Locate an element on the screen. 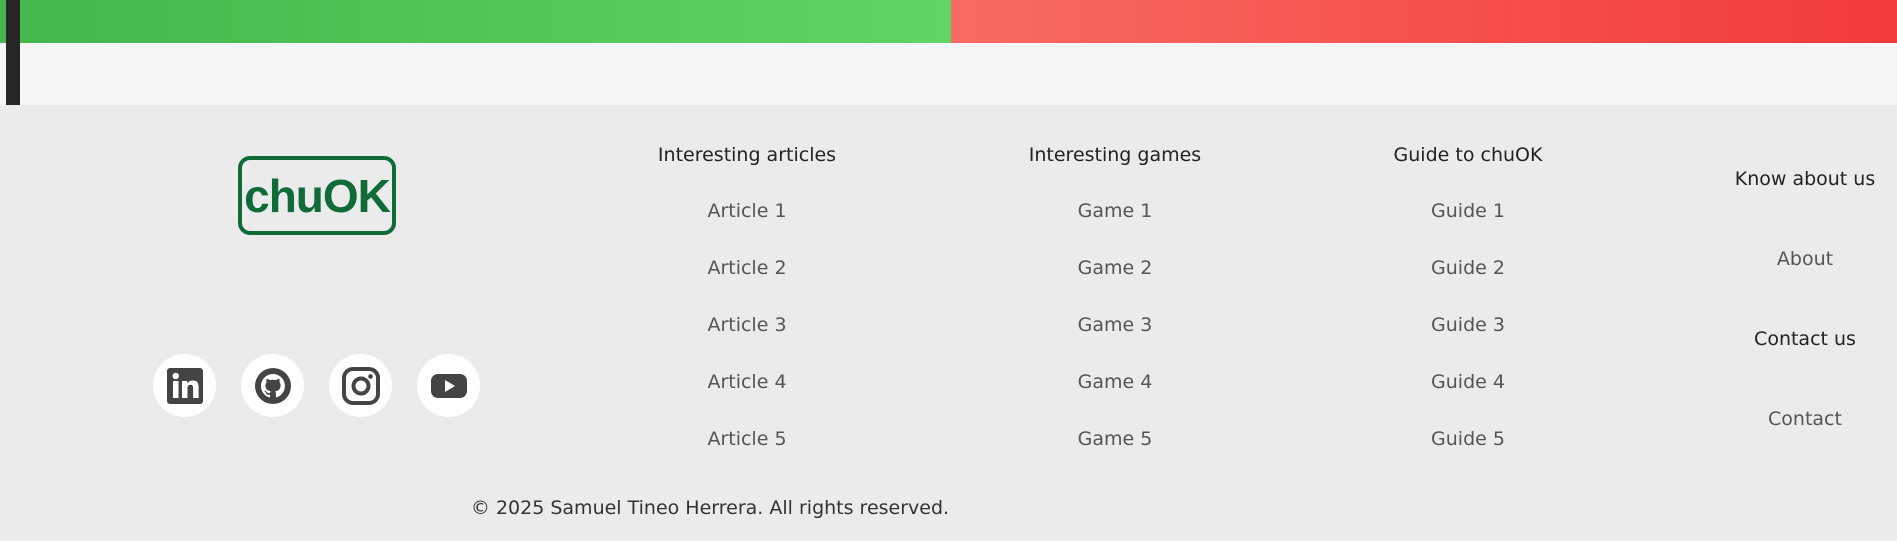 The width and height of the screenshot is (1897, 541). article-link-5: Article 5 is located at coordinates (747, 439).